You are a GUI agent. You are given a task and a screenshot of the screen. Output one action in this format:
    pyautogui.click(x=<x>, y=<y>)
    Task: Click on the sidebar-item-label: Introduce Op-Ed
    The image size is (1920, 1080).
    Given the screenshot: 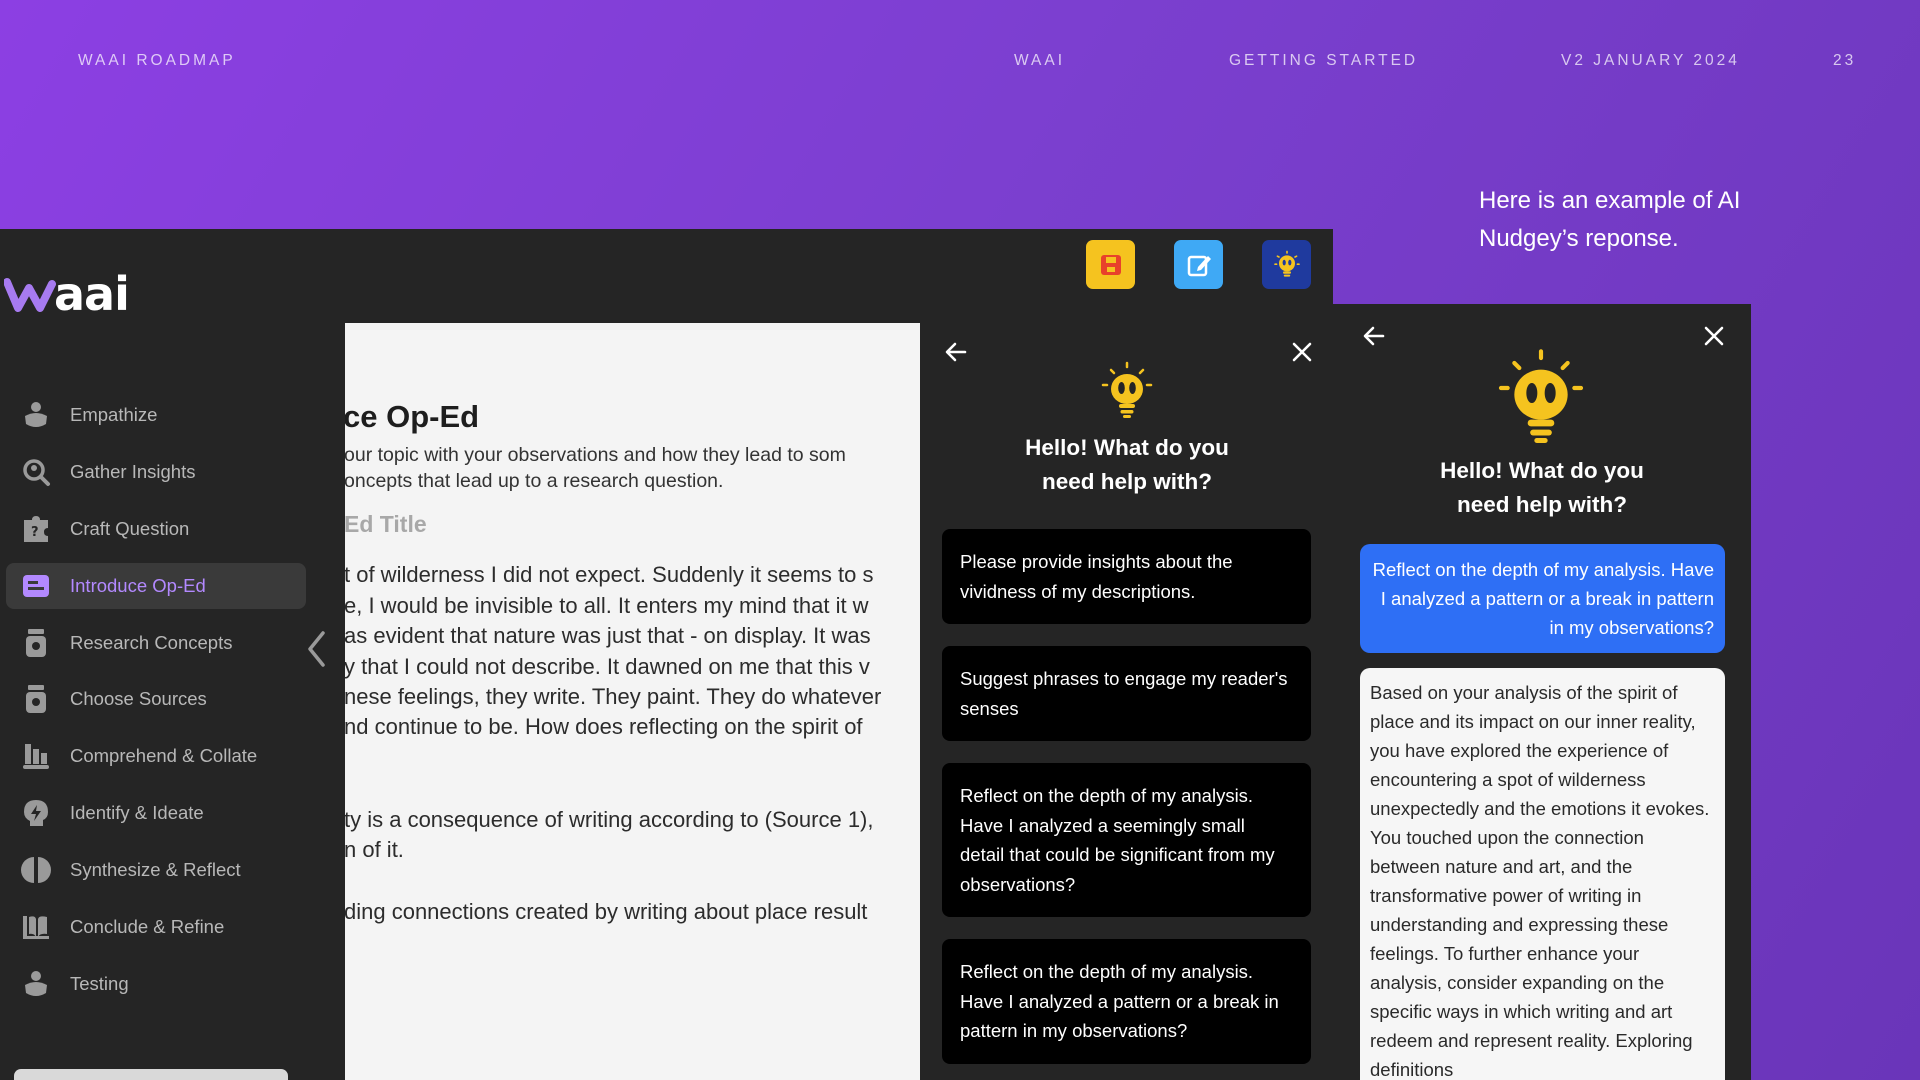 What is the action you would take?
    pyautogui.click(x=138, y=585)
    